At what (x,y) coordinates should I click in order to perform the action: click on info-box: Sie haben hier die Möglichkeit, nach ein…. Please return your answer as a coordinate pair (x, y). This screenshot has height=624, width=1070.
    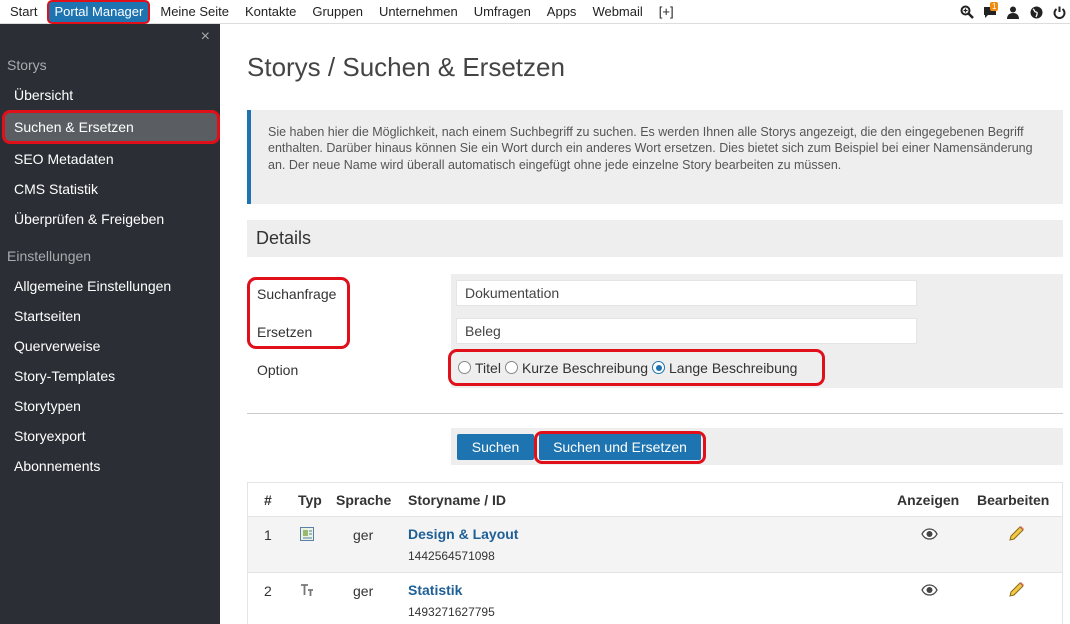
    Looking at the image, I should click on (655, 157).